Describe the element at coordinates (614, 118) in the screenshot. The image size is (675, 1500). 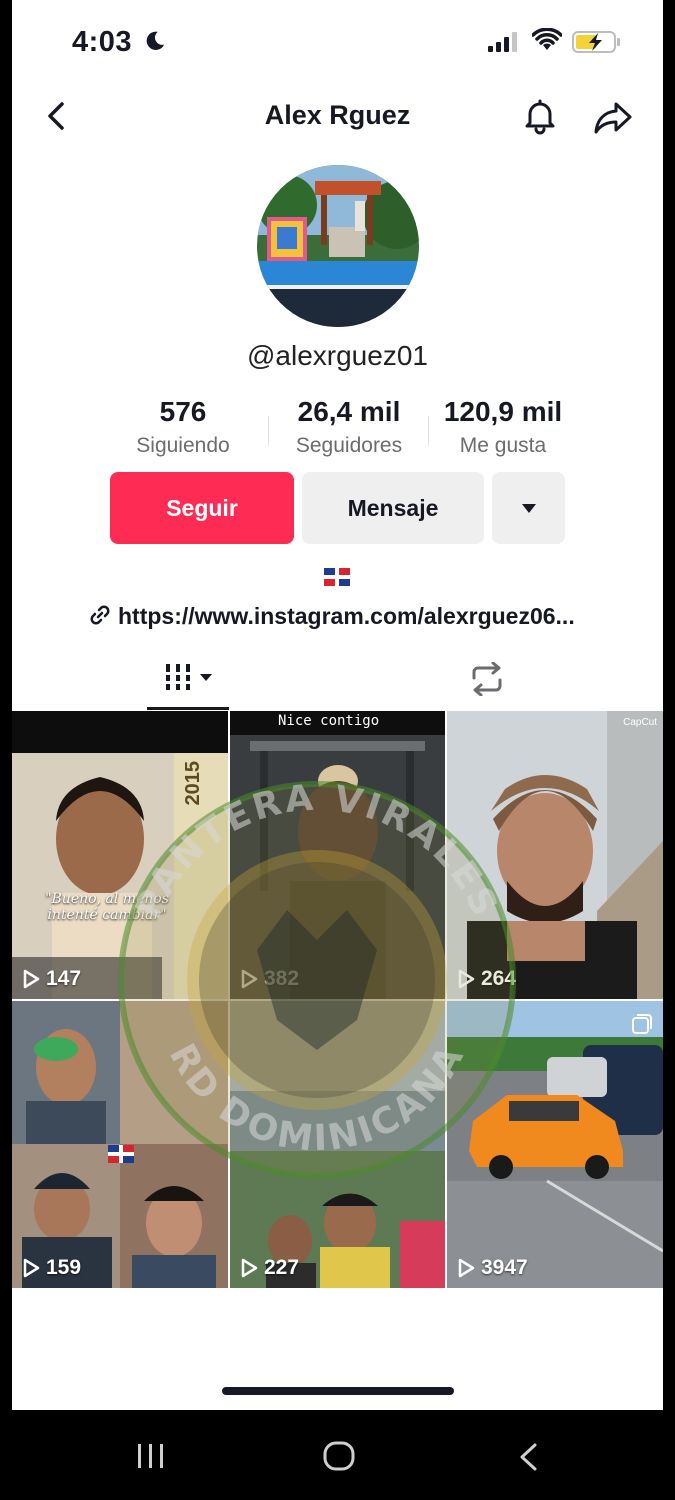
I see `share-icon` at that location.